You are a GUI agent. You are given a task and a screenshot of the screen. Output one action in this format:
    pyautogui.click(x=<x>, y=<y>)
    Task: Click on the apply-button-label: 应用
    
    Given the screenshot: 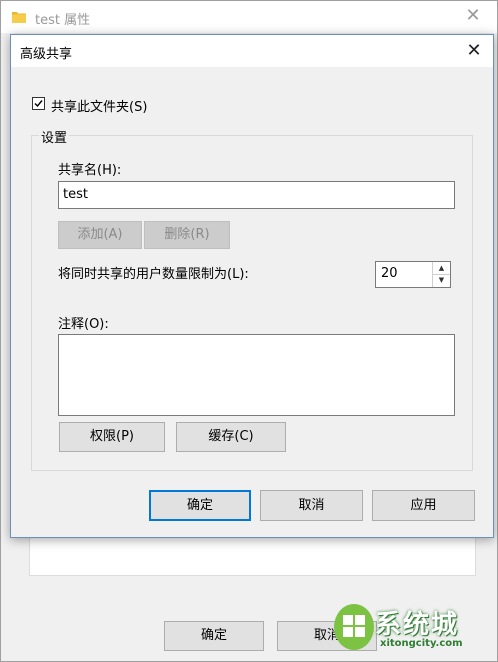 What is the action you would take?
    pyautogui.click(x=423, y=505)
    